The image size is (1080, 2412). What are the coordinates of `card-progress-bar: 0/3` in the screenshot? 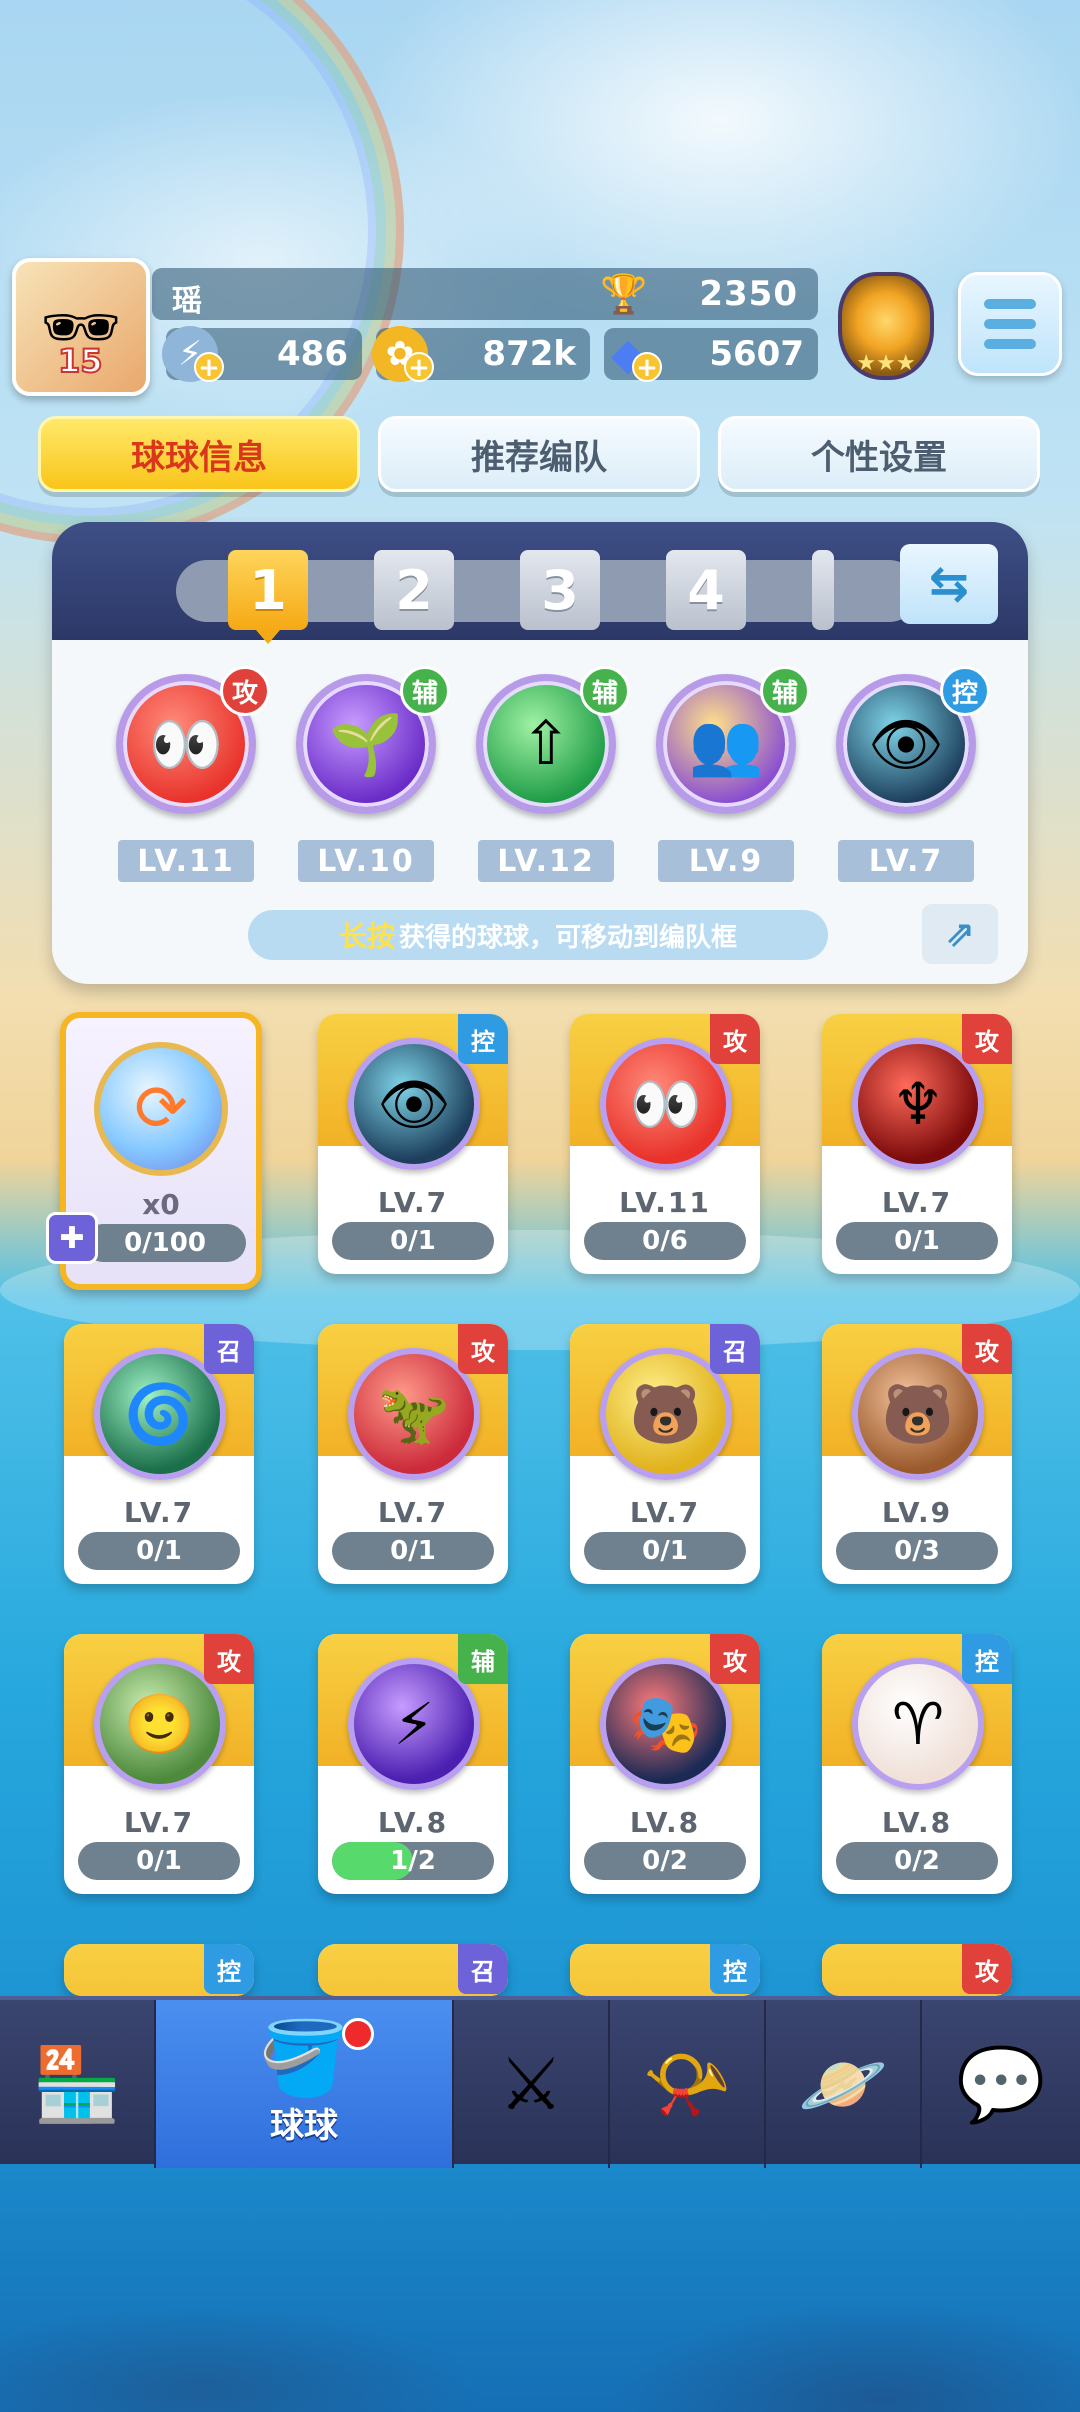 It's located at (917, 1551).